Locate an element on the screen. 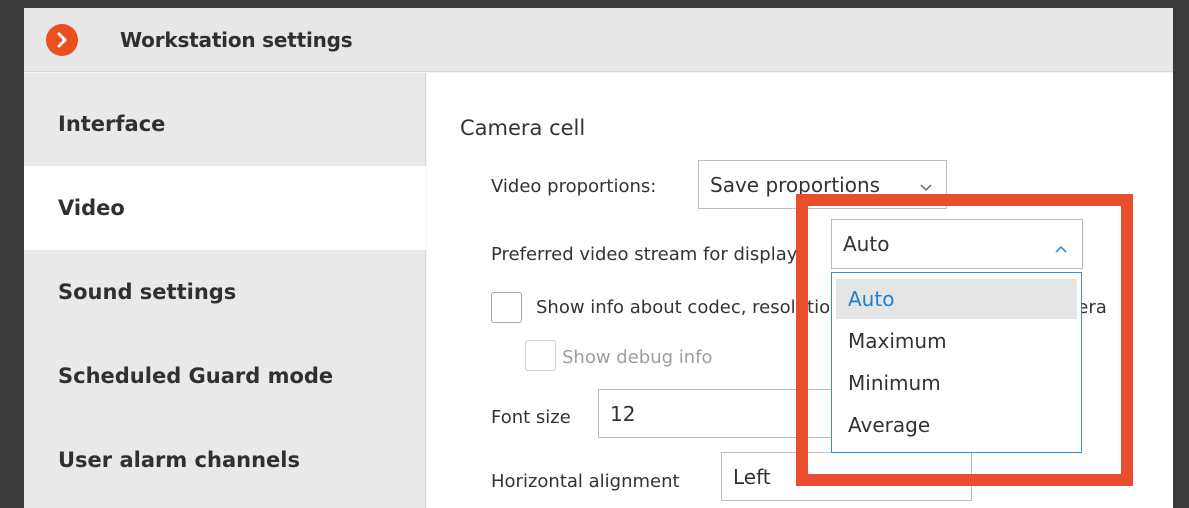  sidebar-item-user-alarm-channels: User alarm channels is located at coordinates (225, 460).